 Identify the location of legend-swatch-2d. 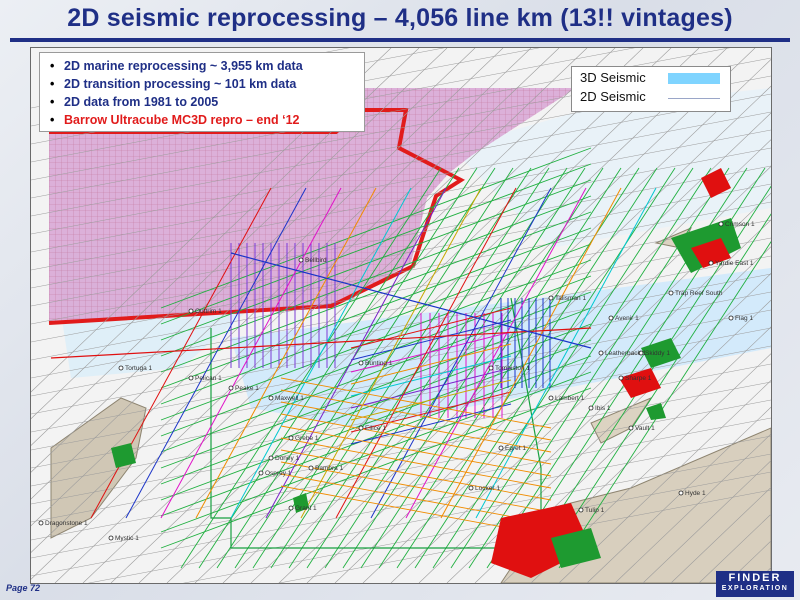
(694, 98).